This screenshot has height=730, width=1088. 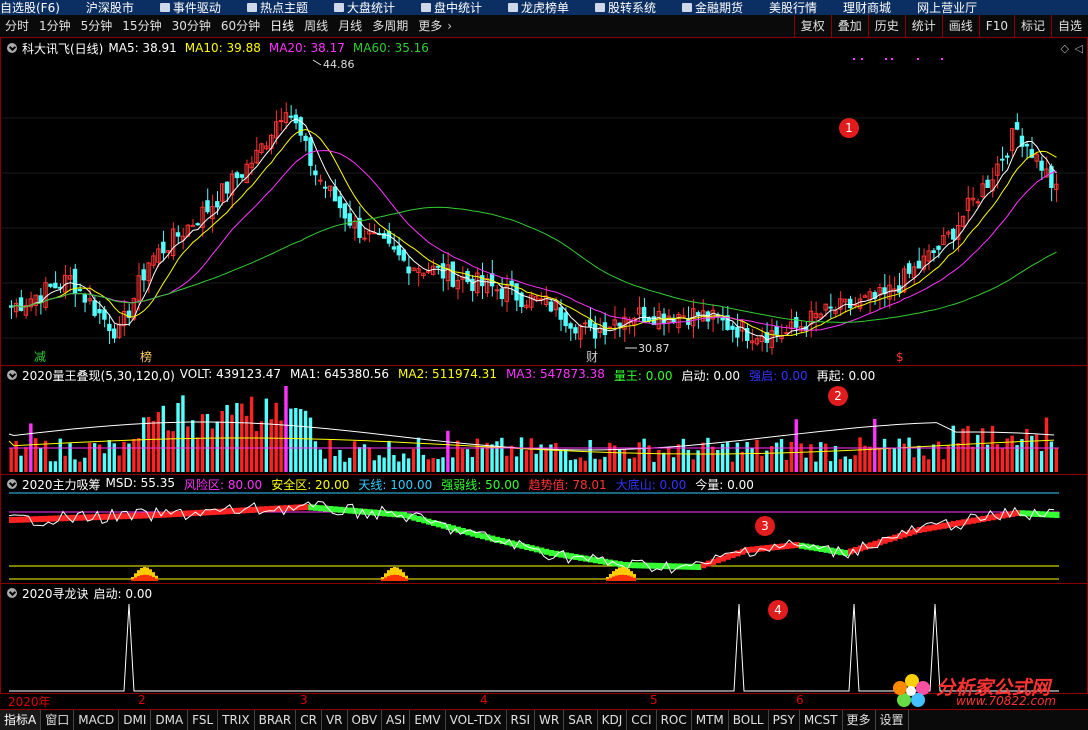 I want to click on toolbar-button: 画线, so click(x=960, y=26).